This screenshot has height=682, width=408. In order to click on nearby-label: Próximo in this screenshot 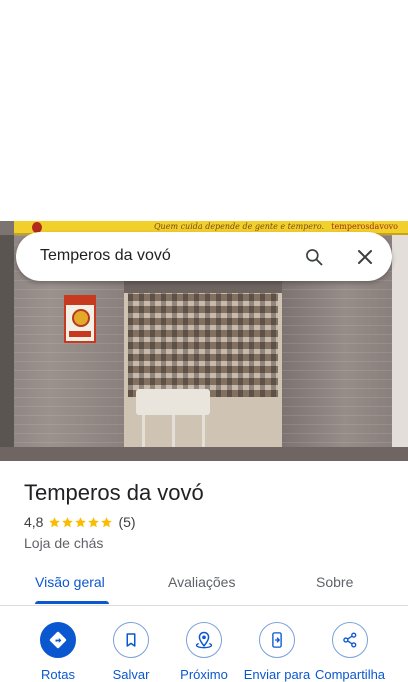, I will do `click(204, 674)`.